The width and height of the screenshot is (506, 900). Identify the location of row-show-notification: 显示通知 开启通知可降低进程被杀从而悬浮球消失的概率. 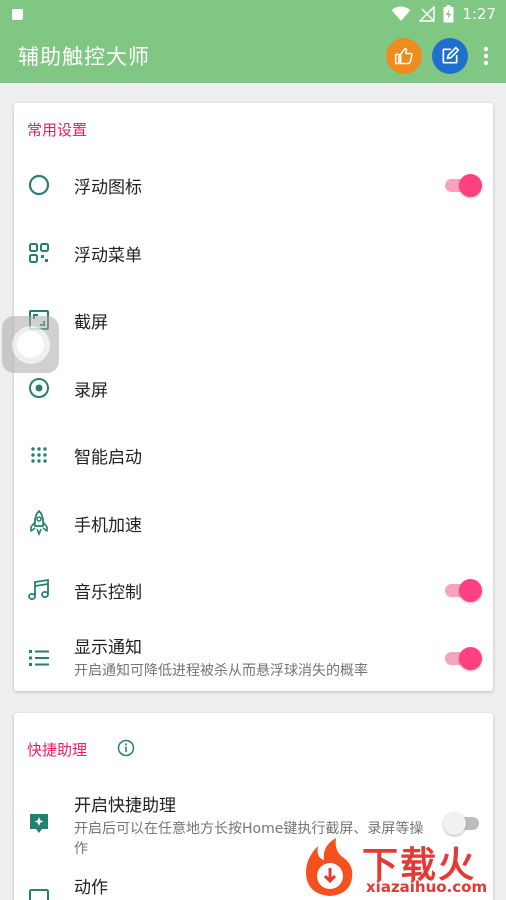
(253, 658).